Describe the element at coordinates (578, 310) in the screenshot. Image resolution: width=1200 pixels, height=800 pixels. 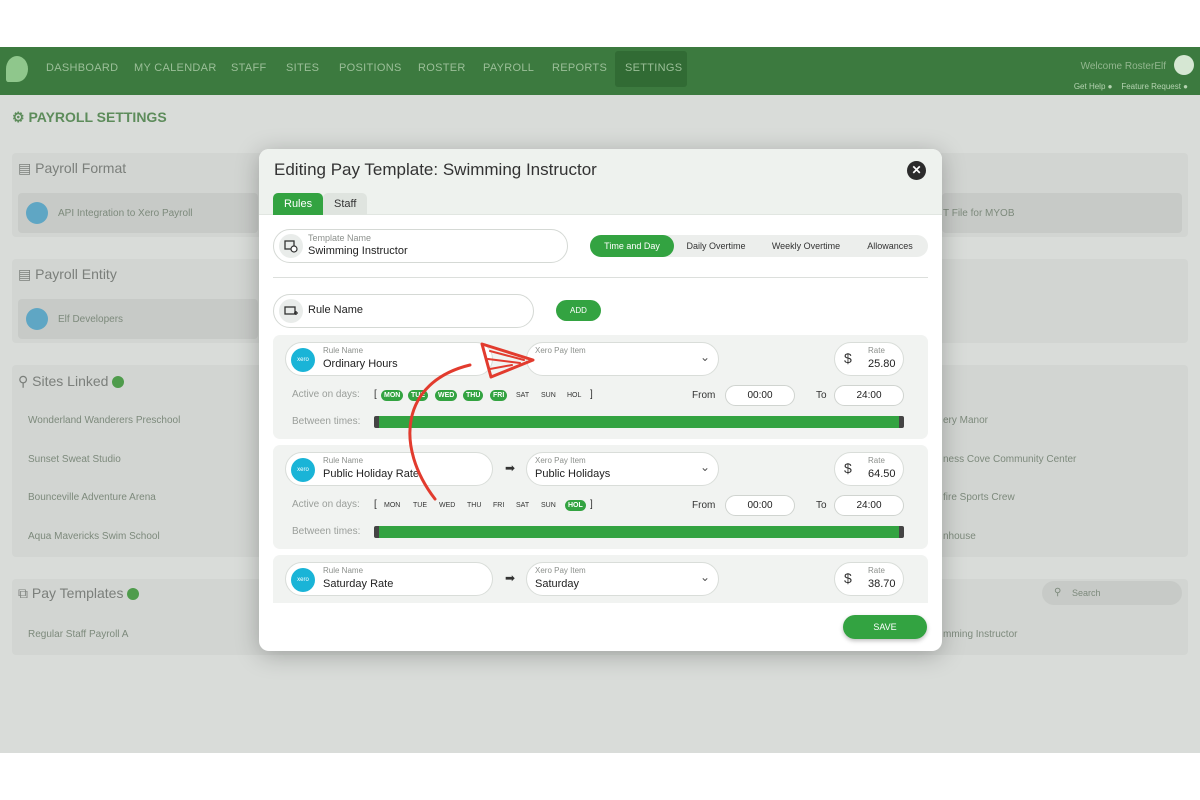
I see `add-rule-button: ADD` at that location.